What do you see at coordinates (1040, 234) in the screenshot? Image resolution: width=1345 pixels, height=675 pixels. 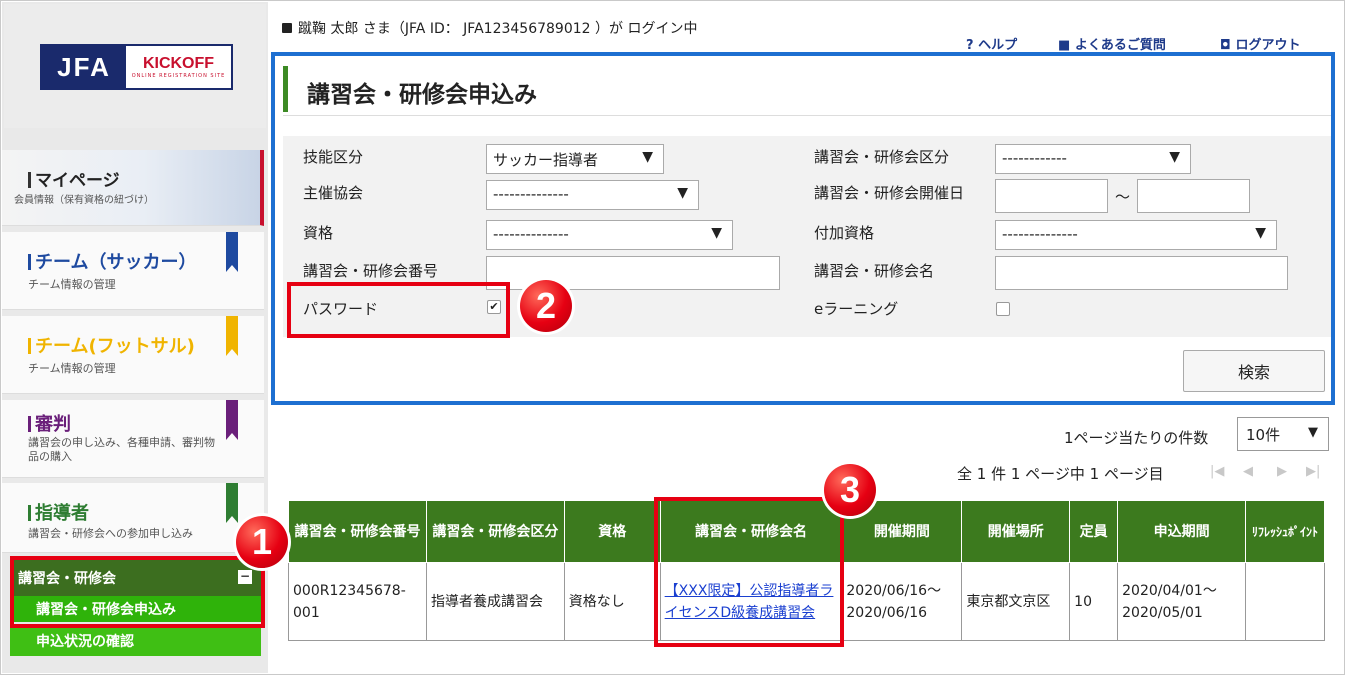 I see `extra-license-select-value: --------------` at bounding box center [1040, 234].